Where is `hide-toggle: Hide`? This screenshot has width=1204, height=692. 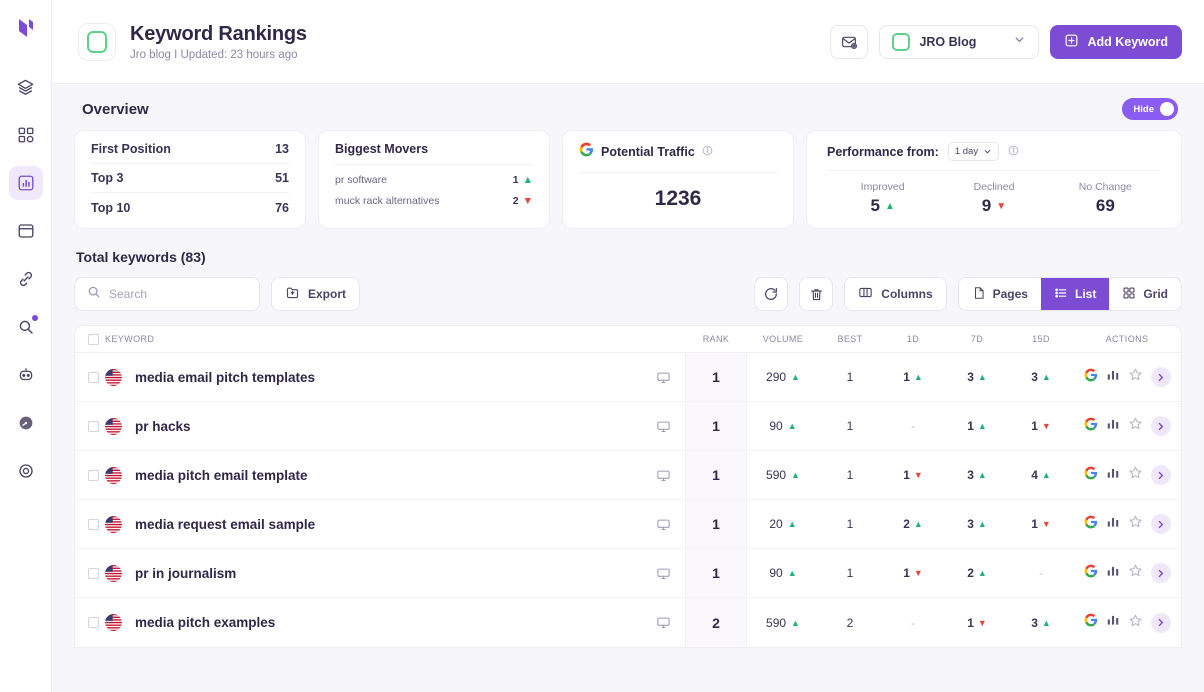
hide-toggle: Hide is located at coordinates (1150, 109).